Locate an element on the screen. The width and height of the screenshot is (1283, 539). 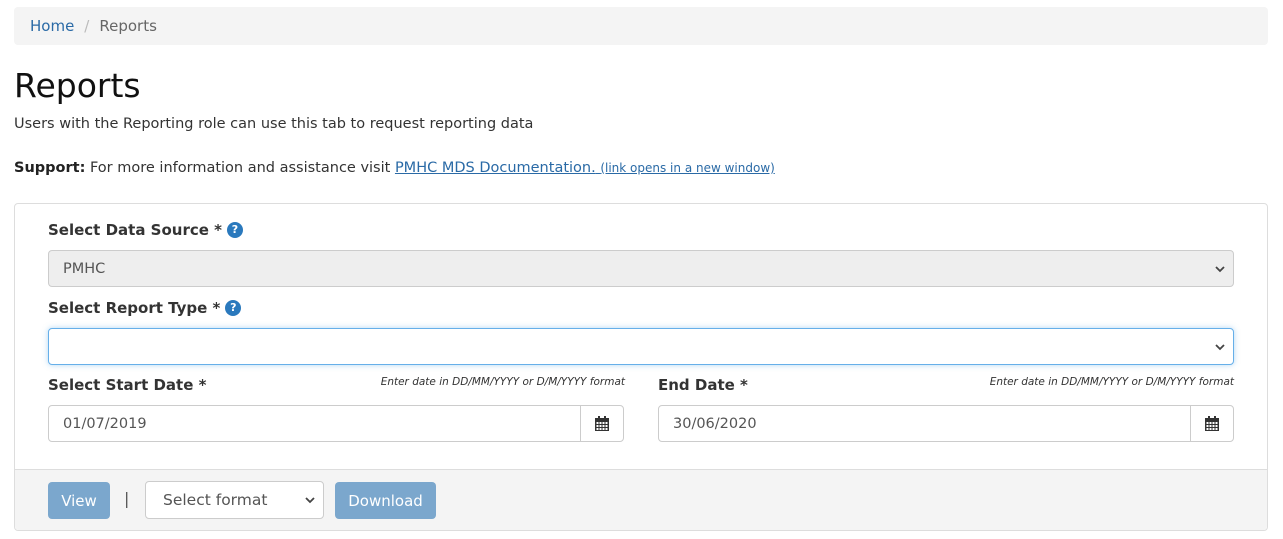
format-select-value: Select format is located at coordinates (215, 500).